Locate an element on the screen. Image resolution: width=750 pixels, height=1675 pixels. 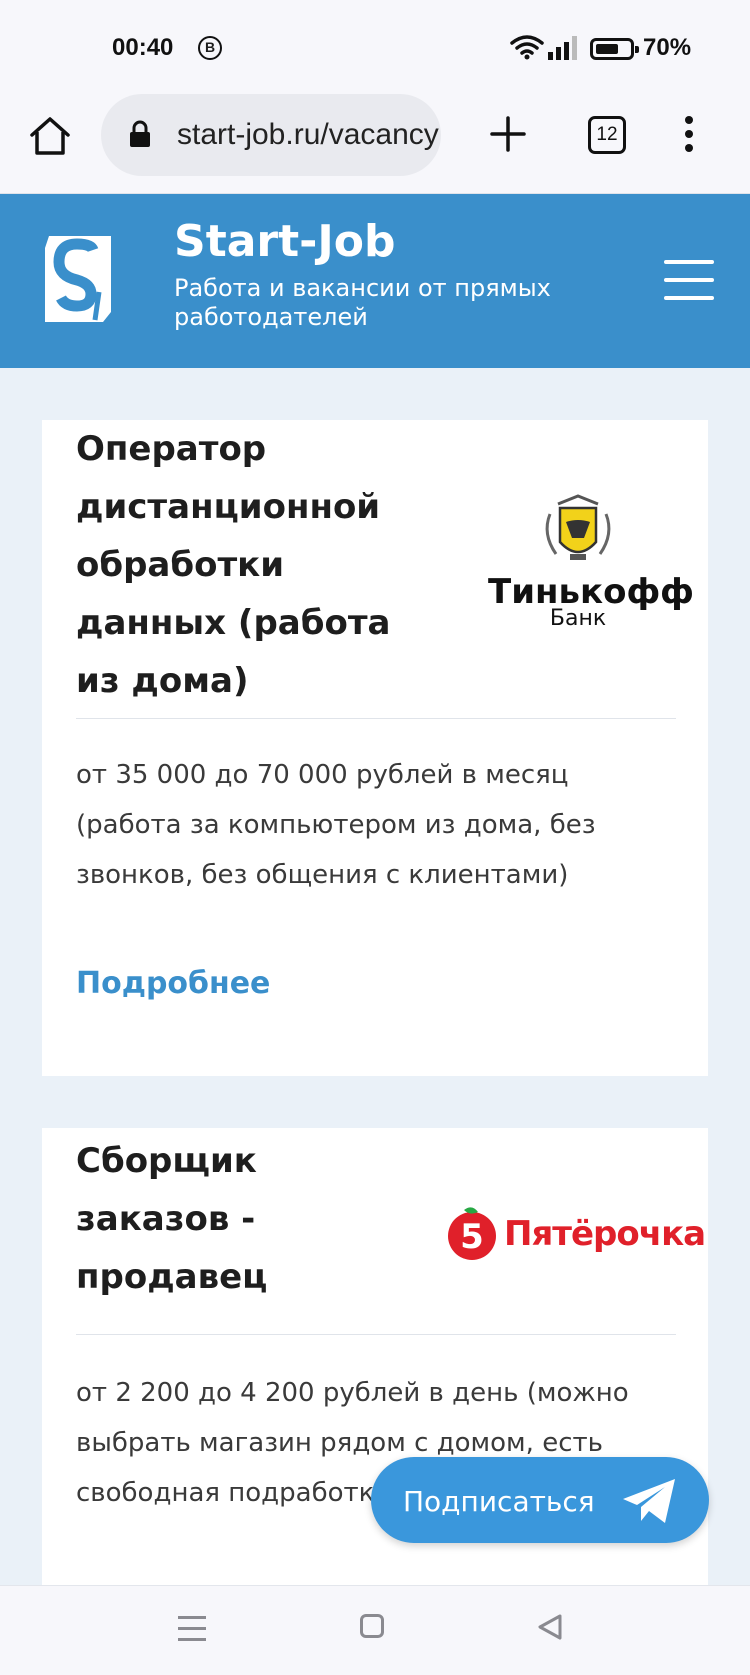
wifi-icon is located at coordinates (527, 47).